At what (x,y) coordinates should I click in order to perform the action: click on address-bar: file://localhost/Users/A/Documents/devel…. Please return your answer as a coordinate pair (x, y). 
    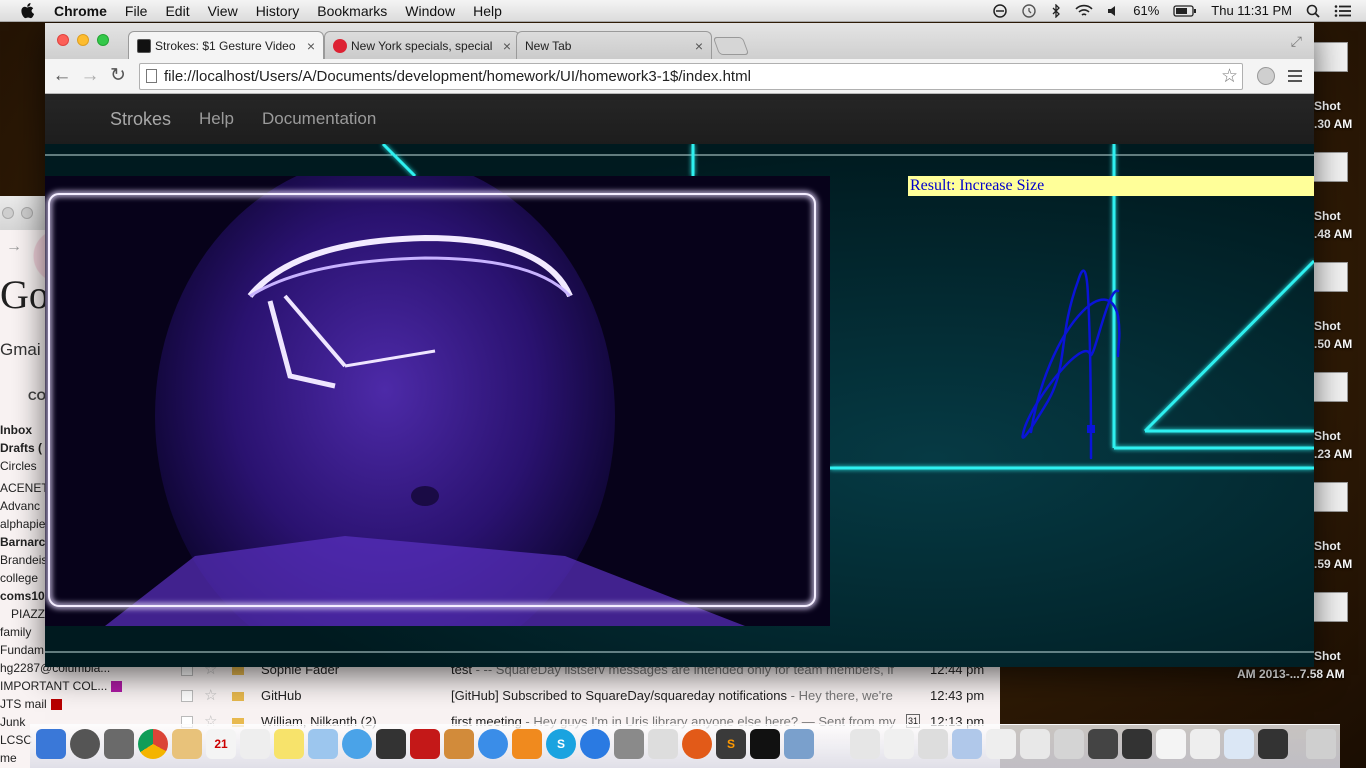
    Looking at the image, I should click on (691, 76).